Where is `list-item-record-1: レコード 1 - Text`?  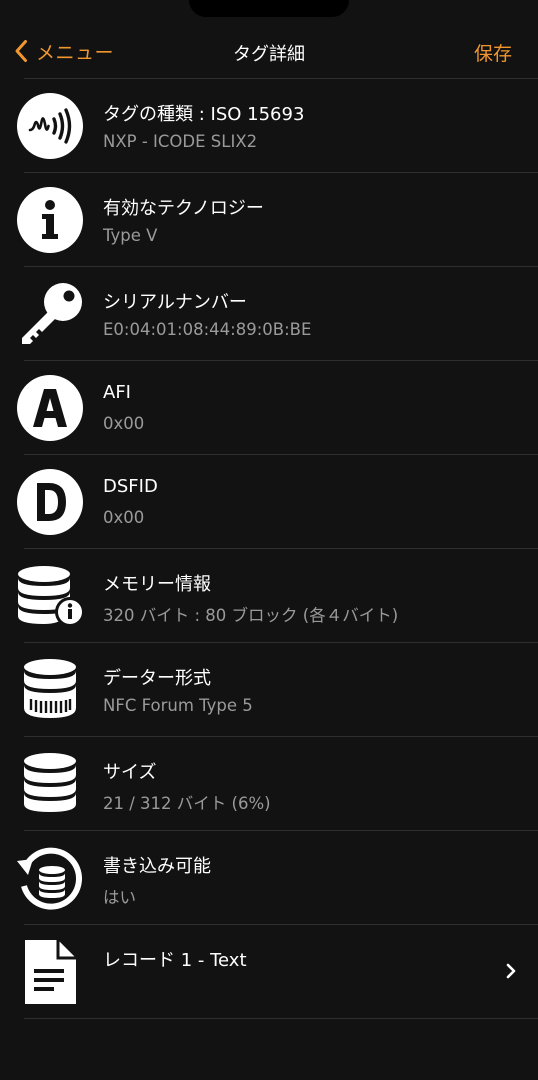
list-item-record-1: レコード 1 - Text is located at coordinates (281, 972).